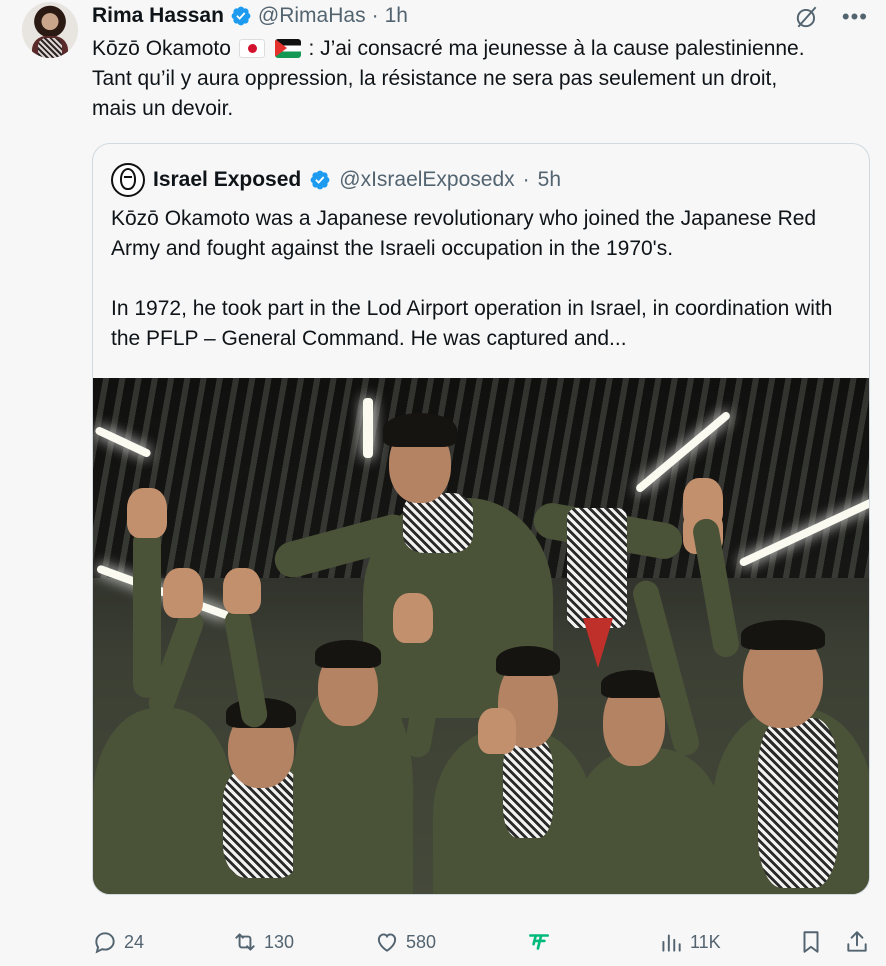 The width and height of the screenshot is (886, 966). I want to click on author-handle: @RimaHas, so click(312, 16).